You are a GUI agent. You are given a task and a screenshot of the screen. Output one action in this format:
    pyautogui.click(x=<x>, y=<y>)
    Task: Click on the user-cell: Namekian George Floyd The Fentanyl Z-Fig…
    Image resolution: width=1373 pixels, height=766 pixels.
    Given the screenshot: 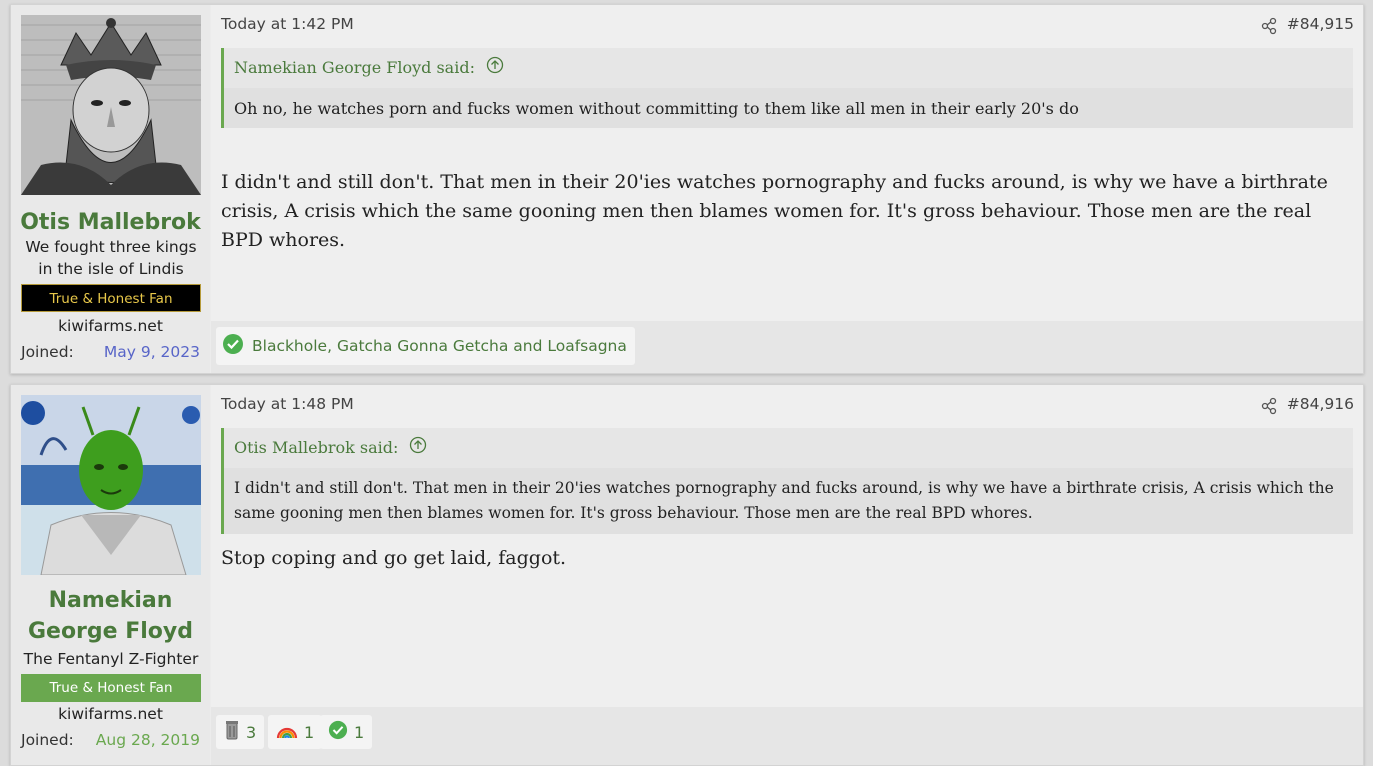 What is the action you would take?
    pyautogui.click(x=110, y=575)
    